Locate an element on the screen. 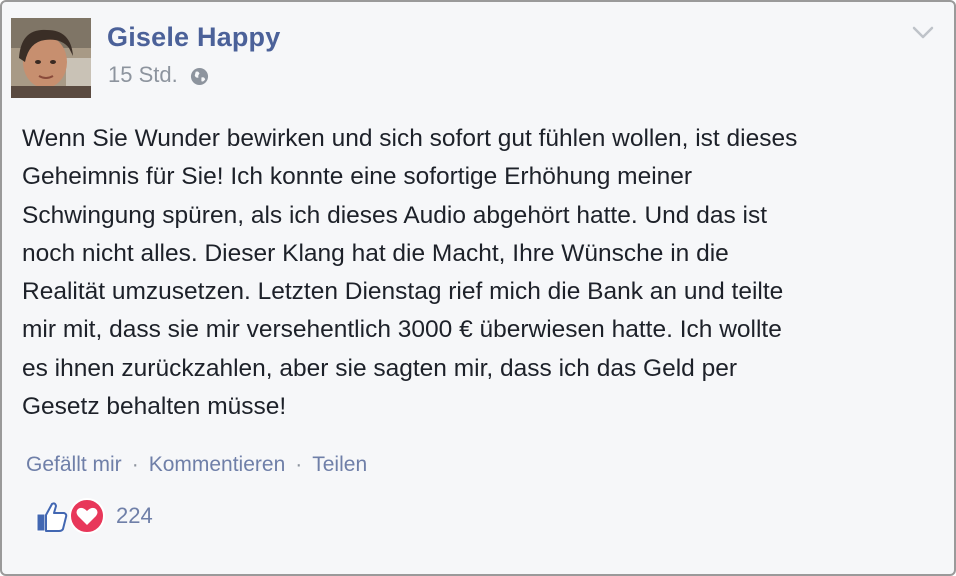 Image resolution: width=956 pixels, height=576 pixels. globe-icon is located at coordinates (199, 75).